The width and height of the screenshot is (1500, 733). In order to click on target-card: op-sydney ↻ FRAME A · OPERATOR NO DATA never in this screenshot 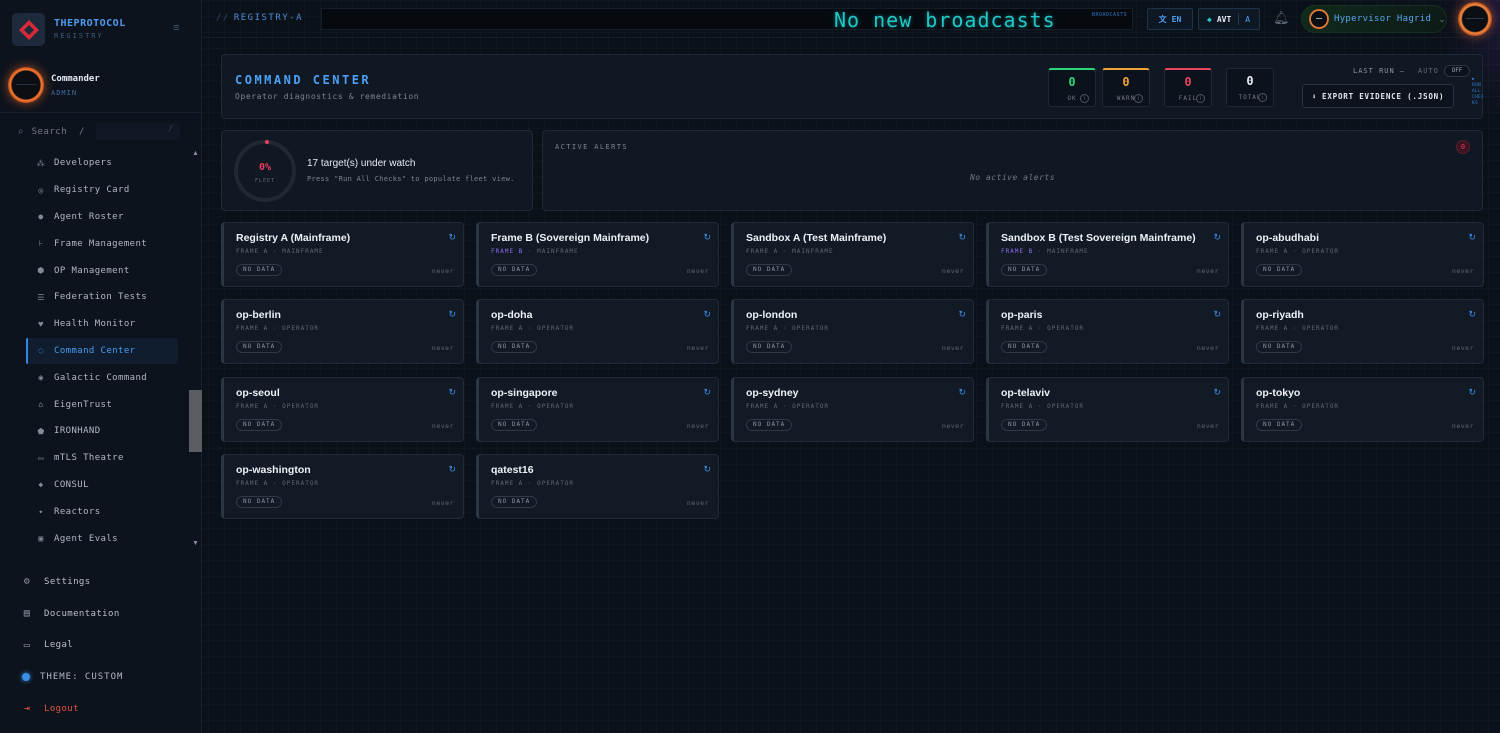, I will do `click(852, 409)`.